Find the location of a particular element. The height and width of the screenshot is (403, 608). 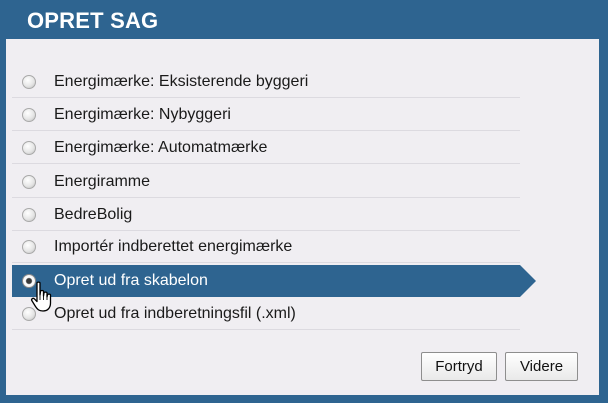

next-button: Videre is located at coordinates (541, 366).